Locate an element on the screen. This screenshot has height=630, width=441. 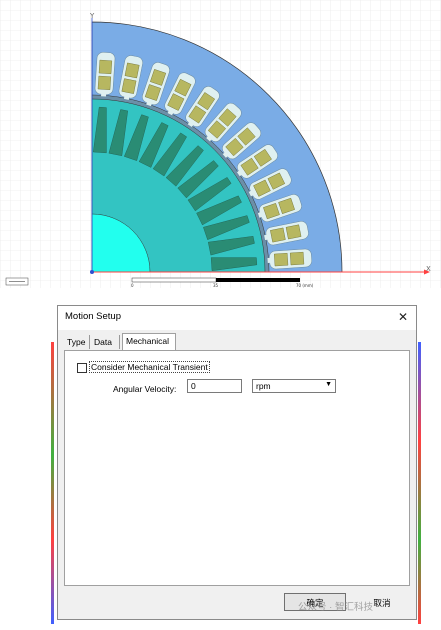
background-plot-strip-right is located at coordinates (419, 483).